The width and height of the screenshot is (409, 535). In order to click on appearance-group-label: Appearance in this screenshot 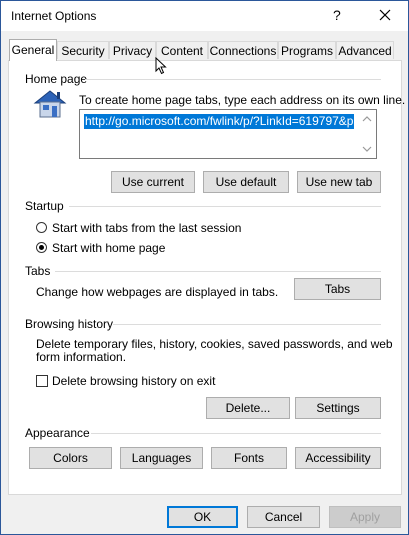, I will do `click(57, 433)`.